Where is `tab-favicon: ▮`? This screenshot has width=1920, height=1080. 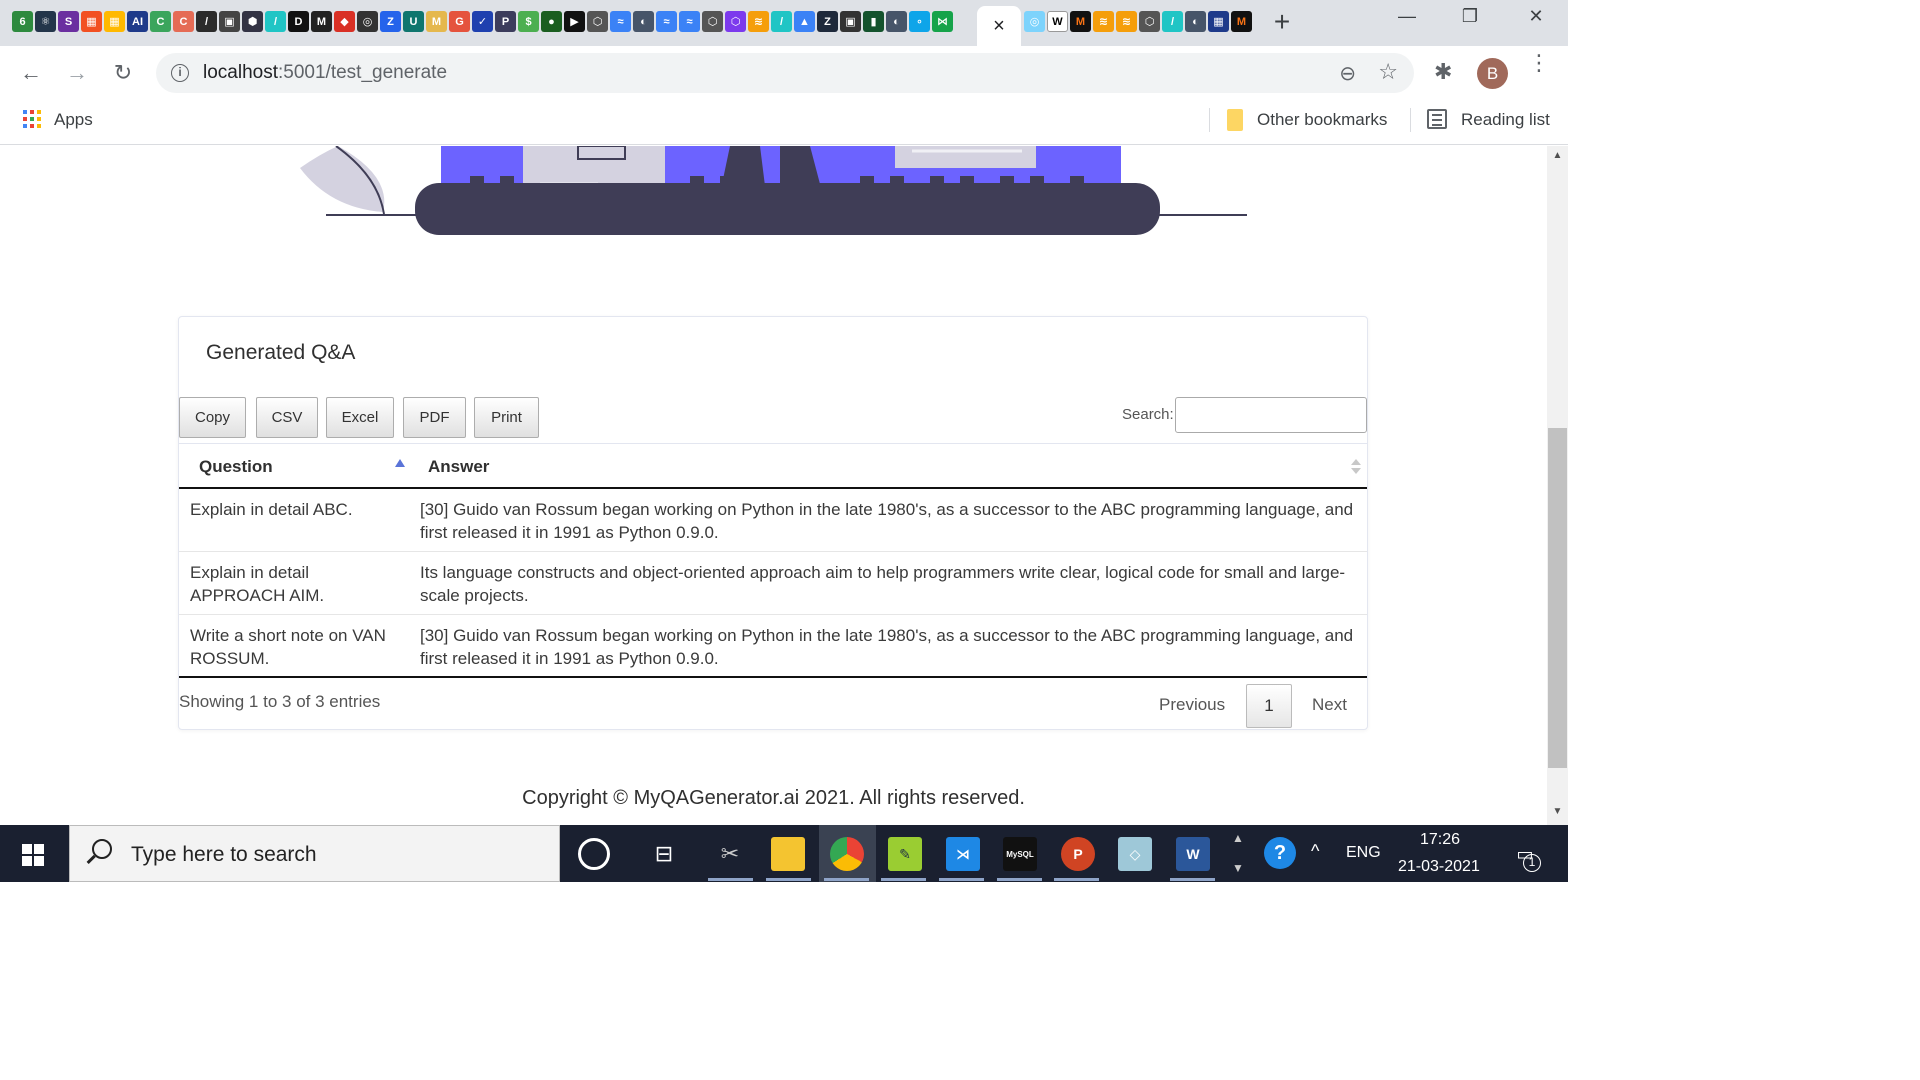
tab-favicon: ▮ is located at coordinates (873, 21).